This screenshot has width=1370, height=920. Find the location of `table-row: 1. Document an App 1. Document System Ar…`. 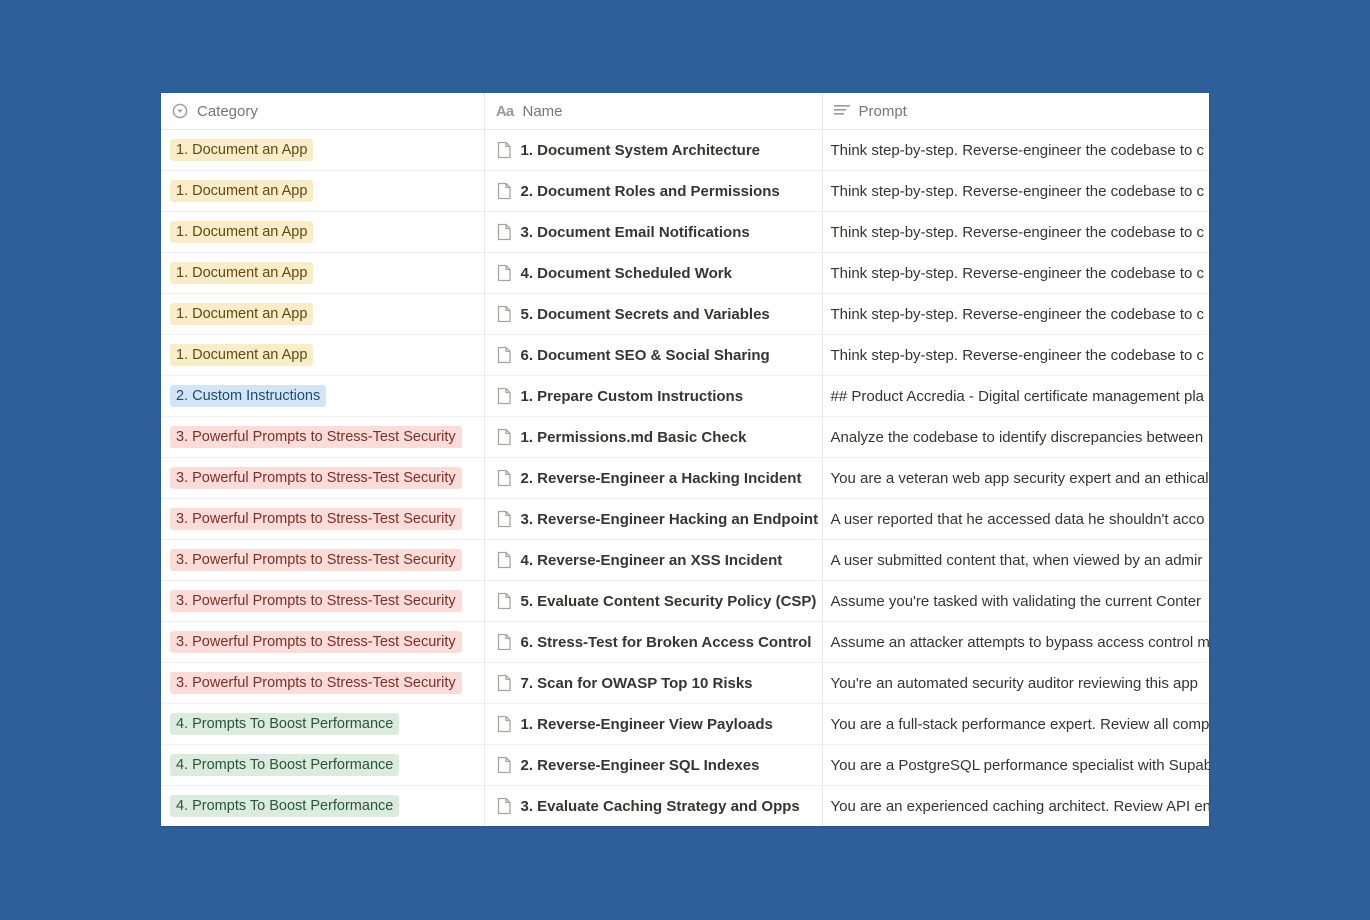

table-row: 1. Document an App 1. Document System Ar… is located at coordinates (685, 150).